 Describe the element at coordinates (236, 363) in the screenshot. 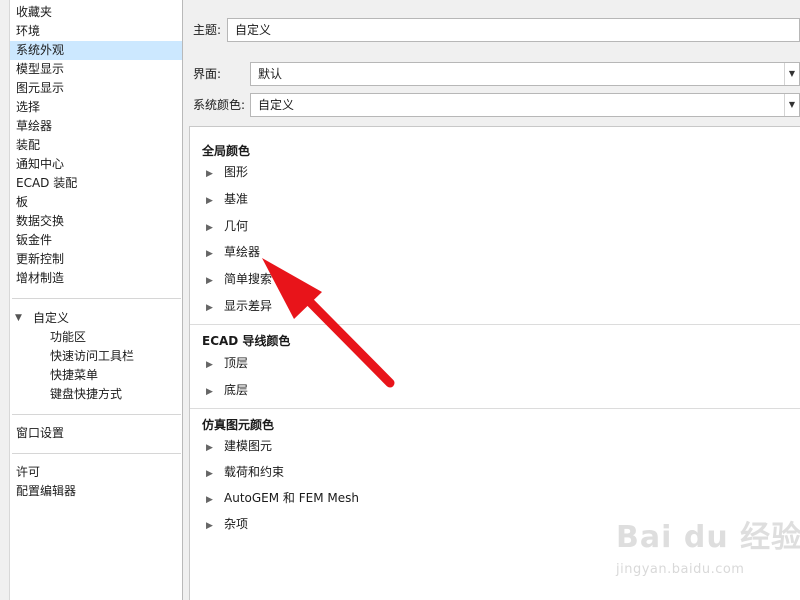

I see `color-item-label: 顶层` at that location.